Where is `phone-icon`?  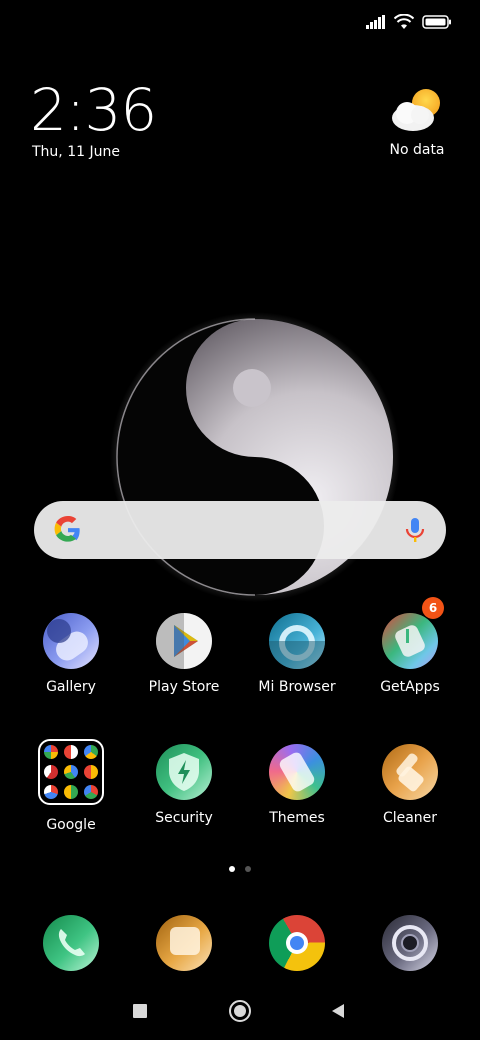 phone-icon is located at coordinates (71, 943).